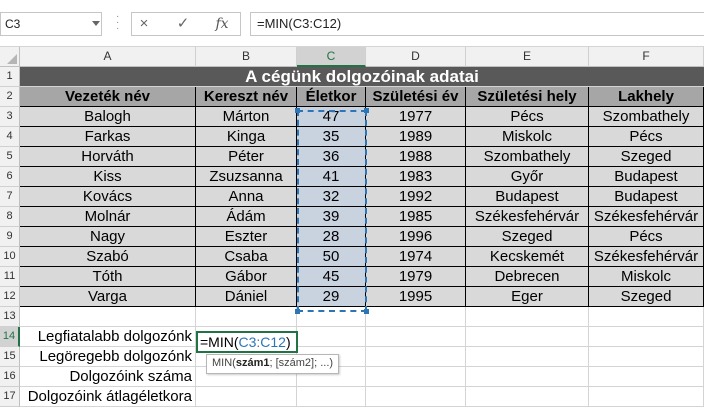 This screenshot has width=704, height=413. What do you see at coordinates (331, 217) in the screenshot?
I see `data-cell: 39` at bounding box center [331, 217].